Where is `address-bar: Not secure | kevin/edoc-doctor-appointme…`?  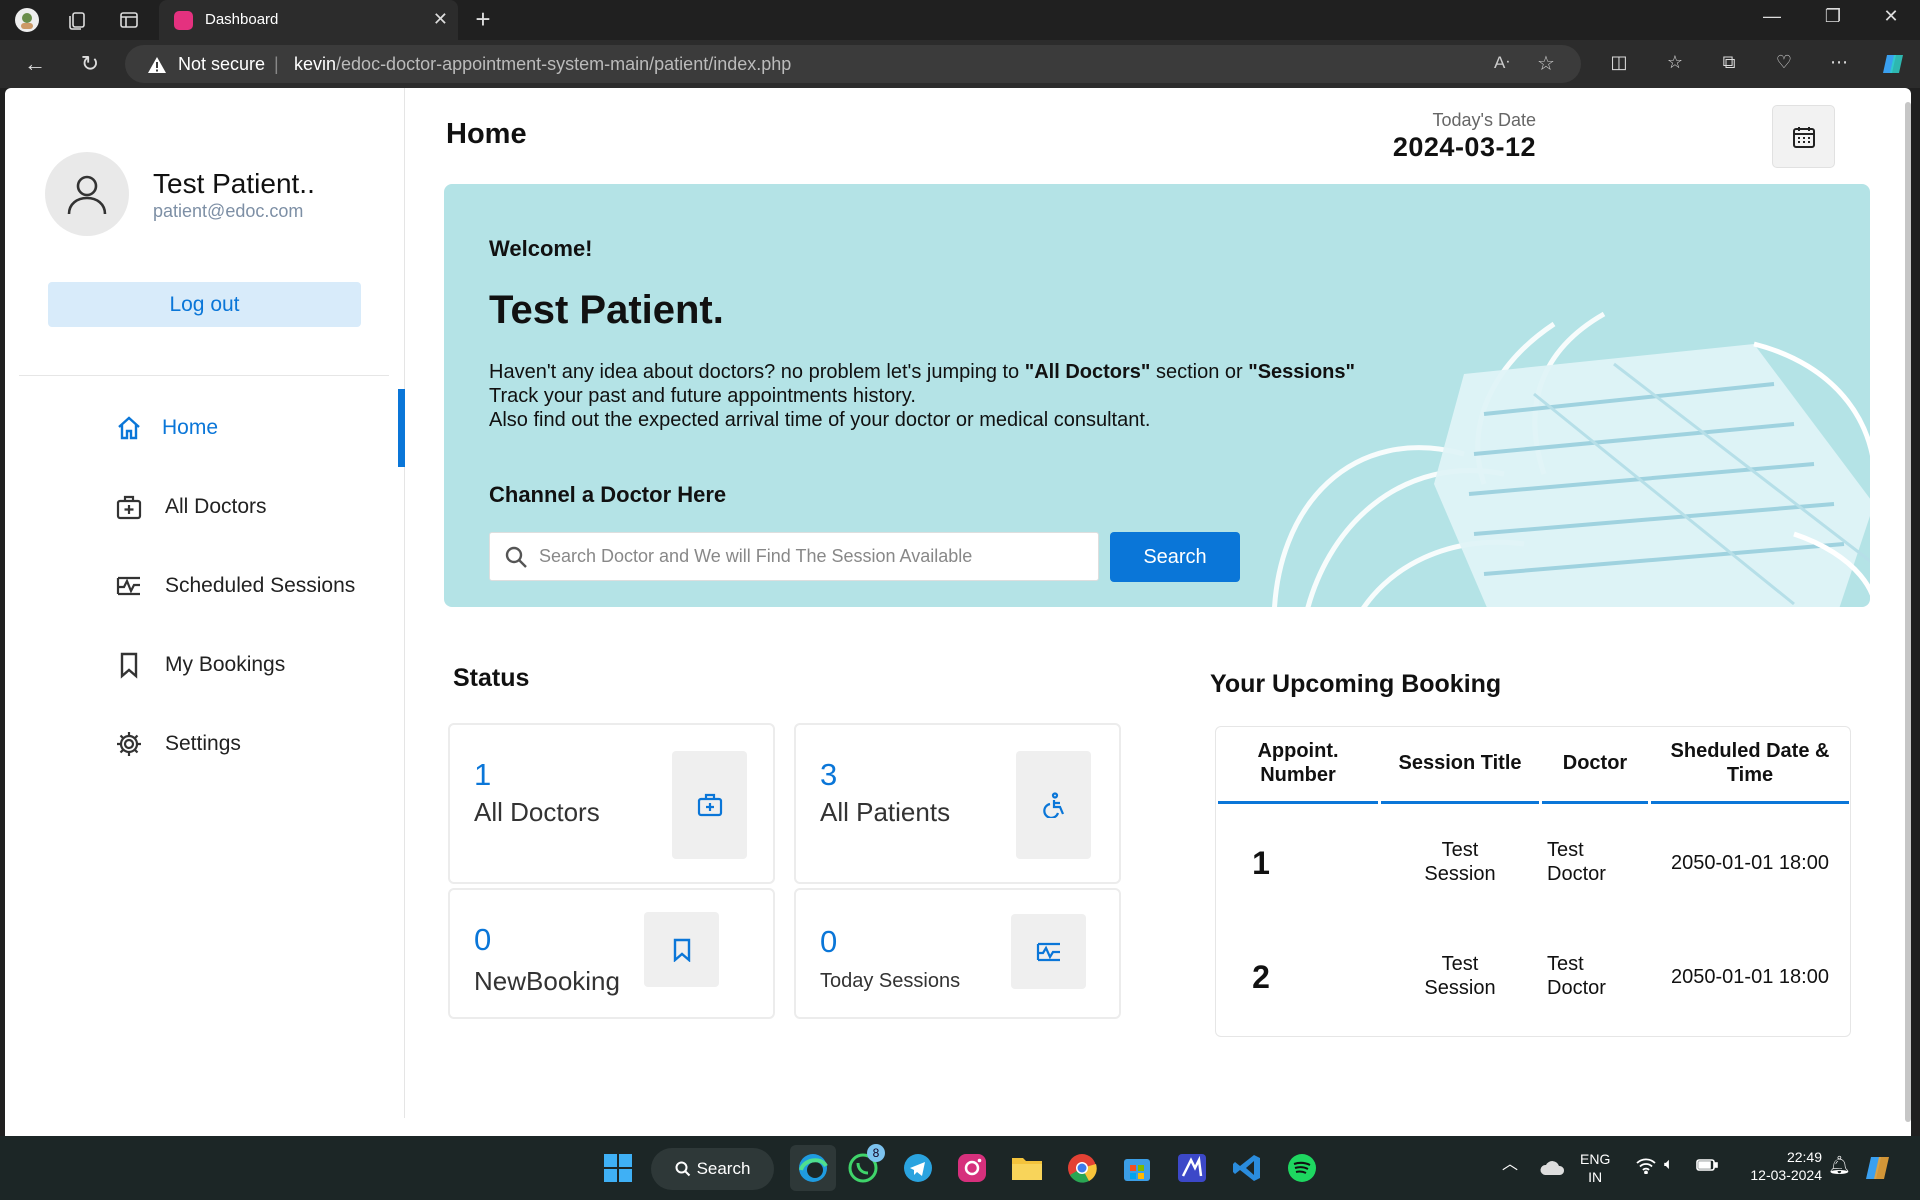
address-bar: Not secure | kevin/edoc-doctor-appointme… is located at coordinates (853, 64).